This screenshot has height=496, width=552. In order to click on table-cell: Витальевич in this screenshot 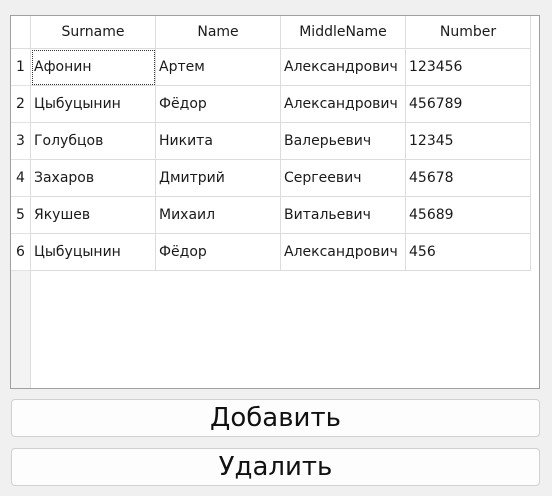, I will do `click(343, 215)`.